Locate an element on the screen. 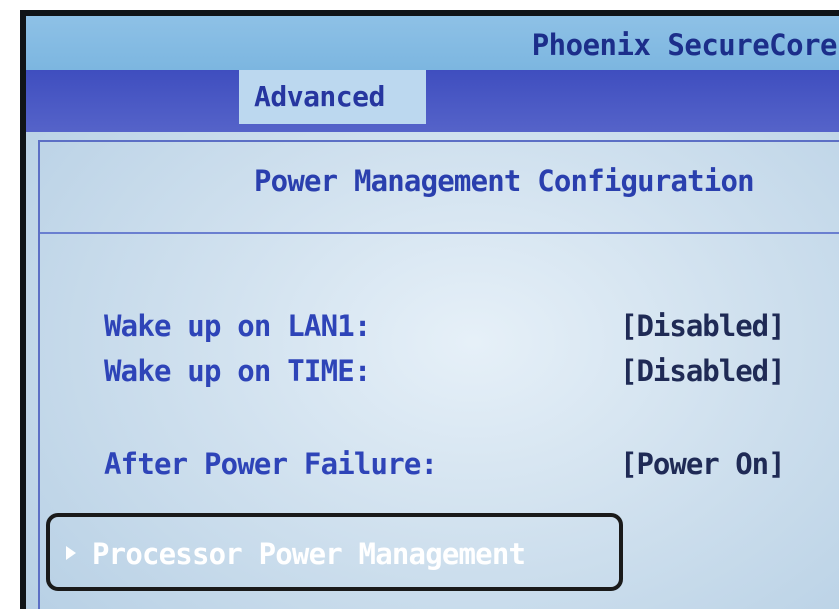  triangle-right-icon is located at coordinates (71, 553).